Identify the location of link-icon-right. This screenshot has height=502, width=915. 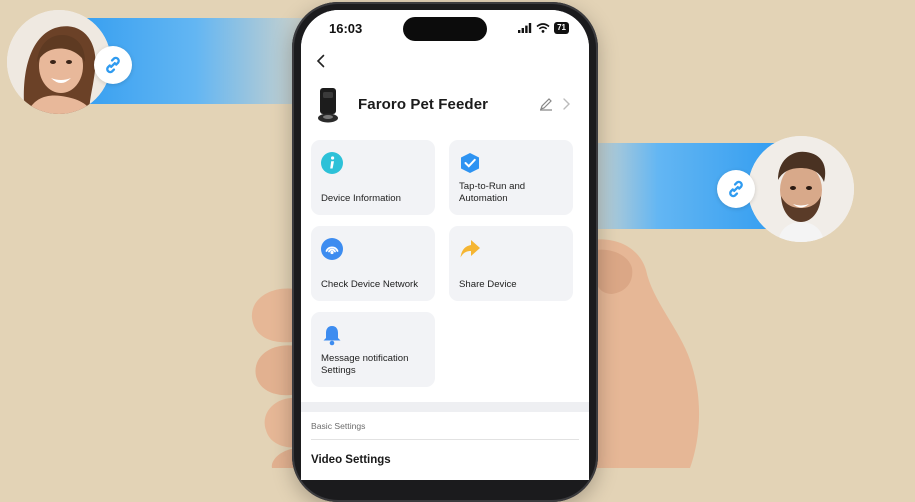
(736, 189).